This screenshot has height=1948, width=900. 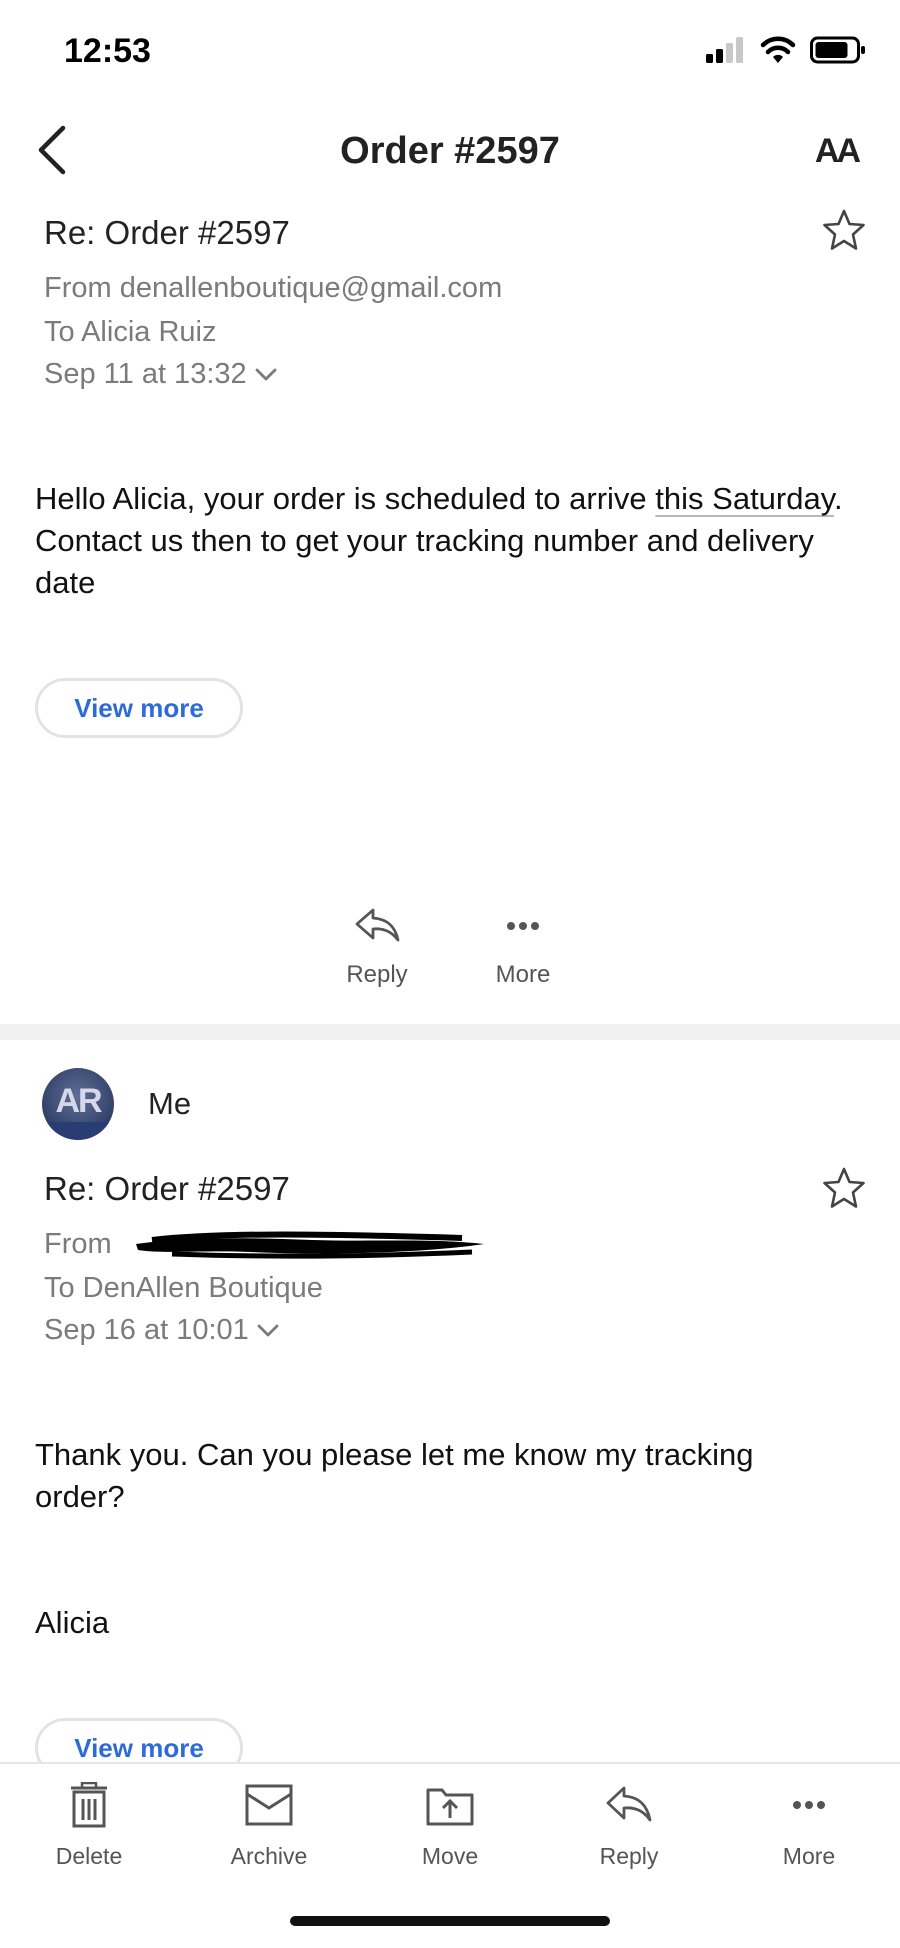 What do you see at coordinates (78, 1101) in the screenshot?
I see `avatar-initials: AR` at bounding box center [78, 1101].